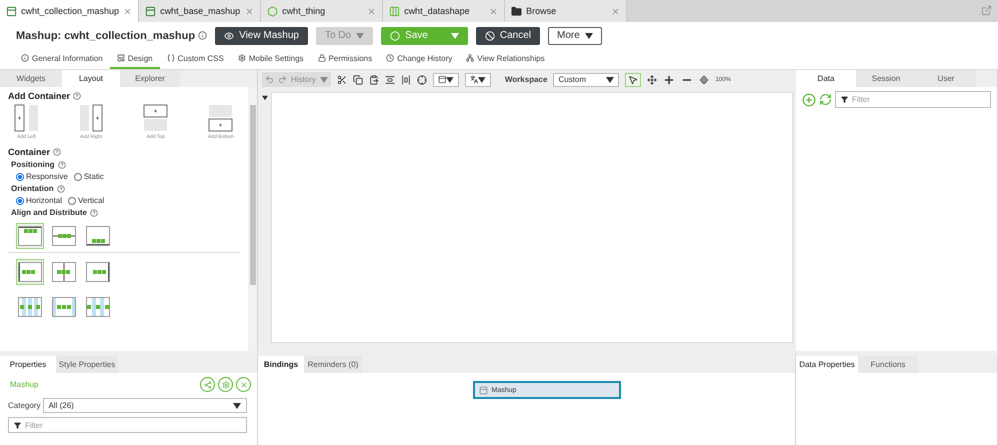 The height and width of the screenshot is (445, 998). I want to click on share-button, so click(207, 384).